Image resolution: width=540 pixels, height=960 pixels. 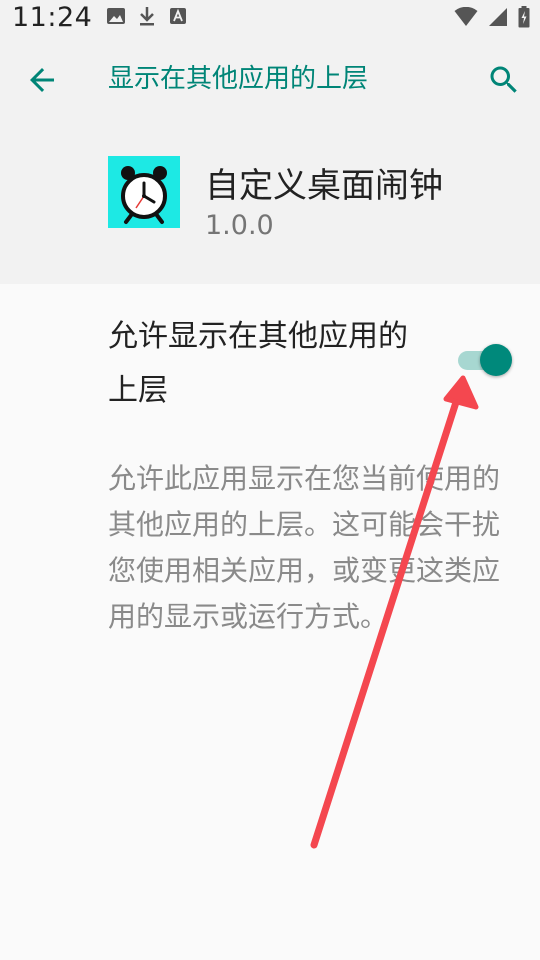 What do you see at coordinates (498, 17) in the screenshot?
I see `signal-icon` at bounding box center [498, 17].